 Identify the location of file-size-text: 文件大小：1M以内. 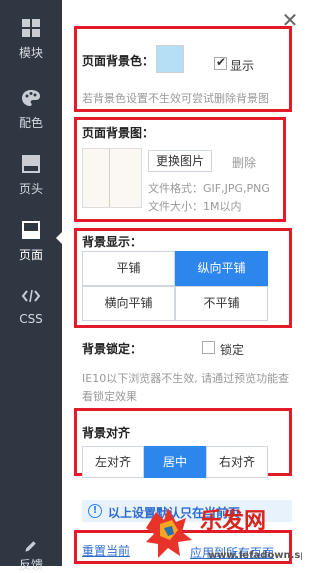
(195, 206).